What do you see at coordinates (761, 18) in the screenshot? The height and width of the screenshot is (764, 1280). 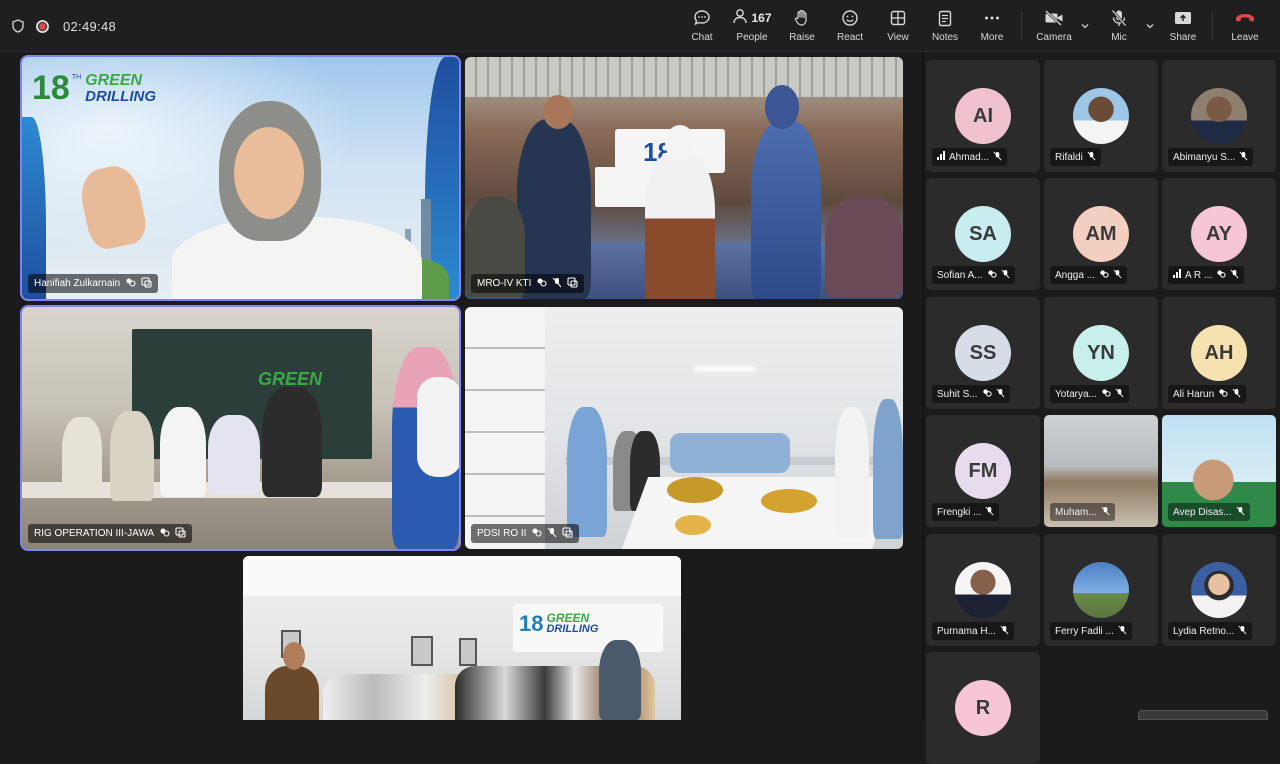 I see `people-count: 167` at bounding box center [761, 18].